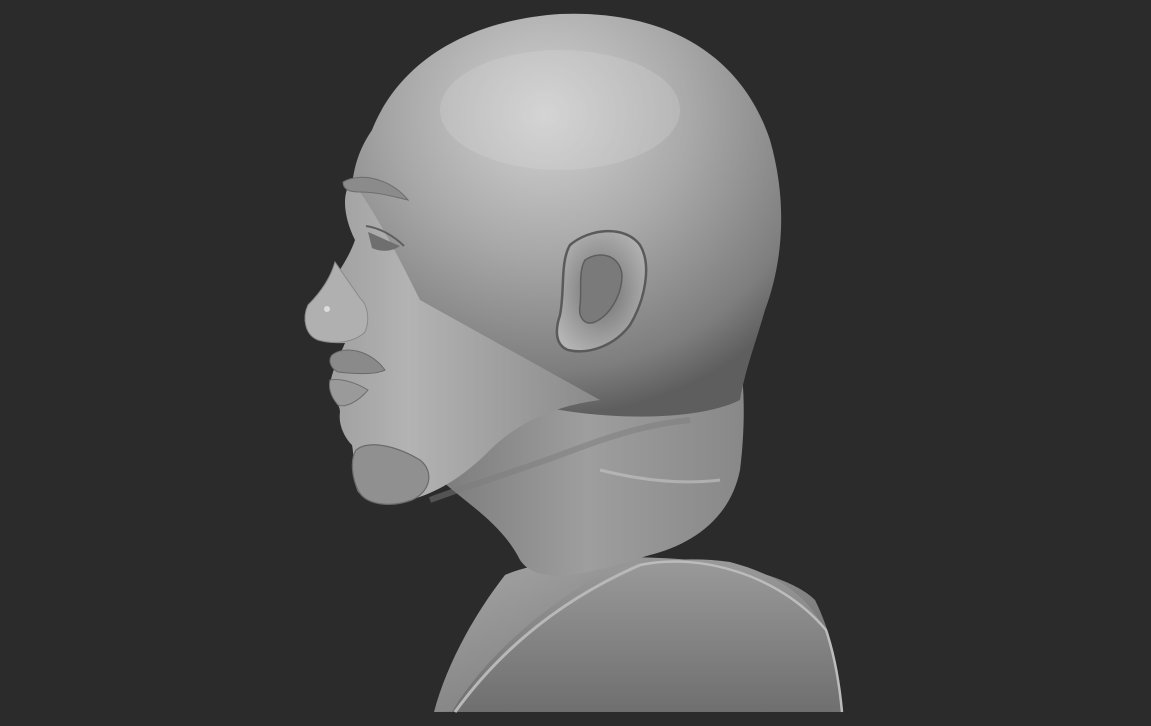 The width and height of the screenshot is (1151, 726). What do you see at coordinates (560, 110) in the screenshot?
I see `skull-highlight` at bounding box center [560, 110].